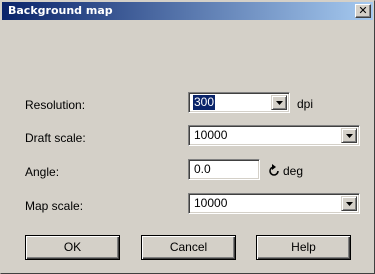  I want to click on map-scale-value: 10000, so click(210, 203).